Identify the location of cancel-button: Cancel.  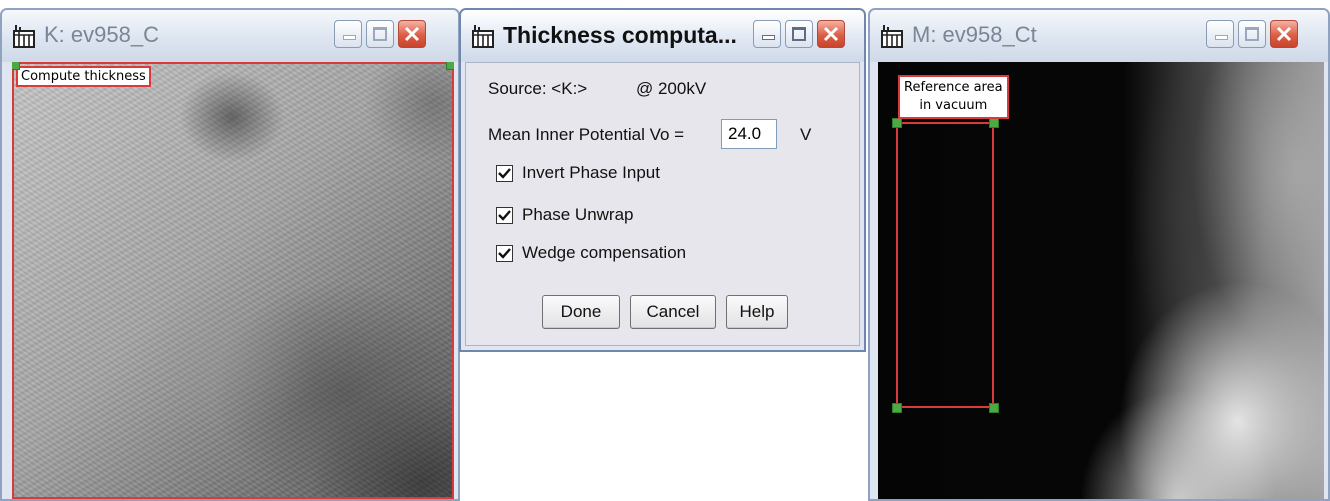
(673, 312).